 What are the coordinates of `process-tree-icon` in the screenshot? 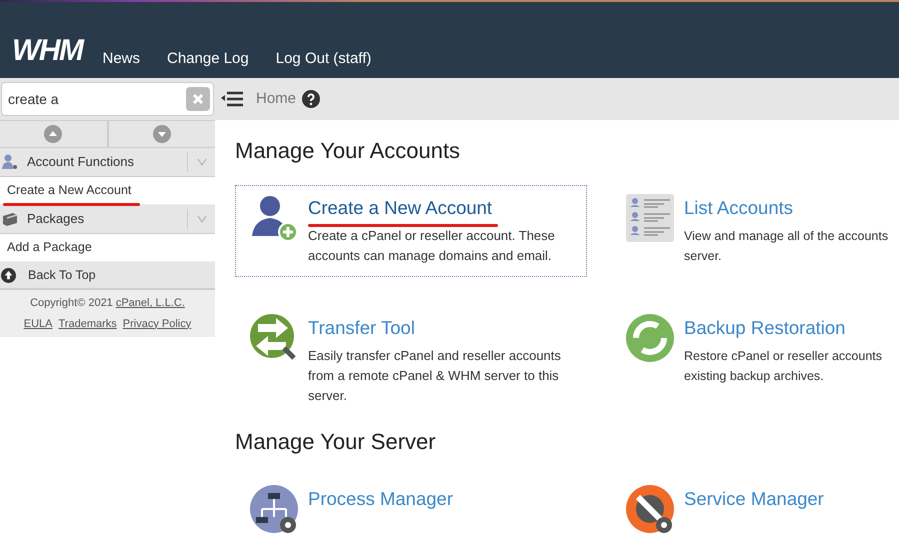 It's located at (274, 509).